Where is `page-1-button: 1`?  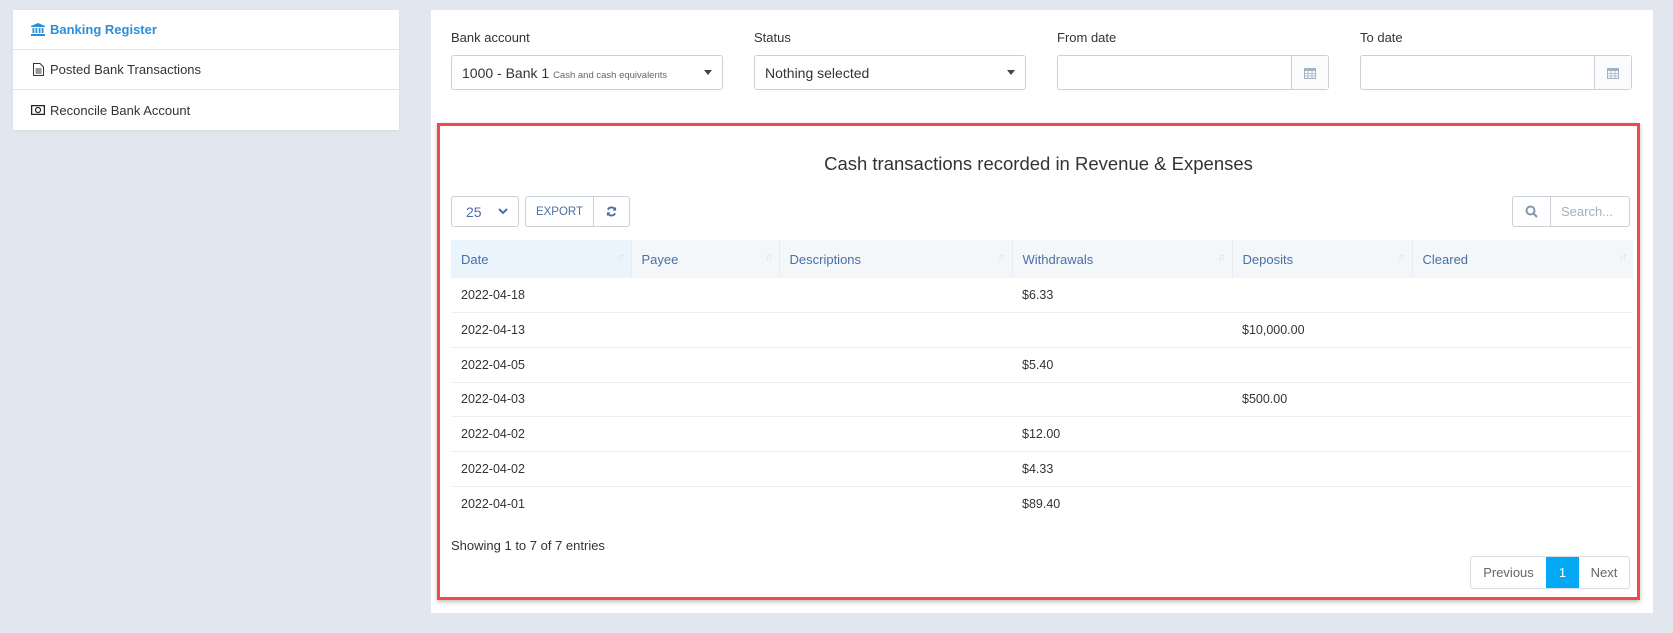
page-1-button: 1 is located at coordinates (1562, 572).